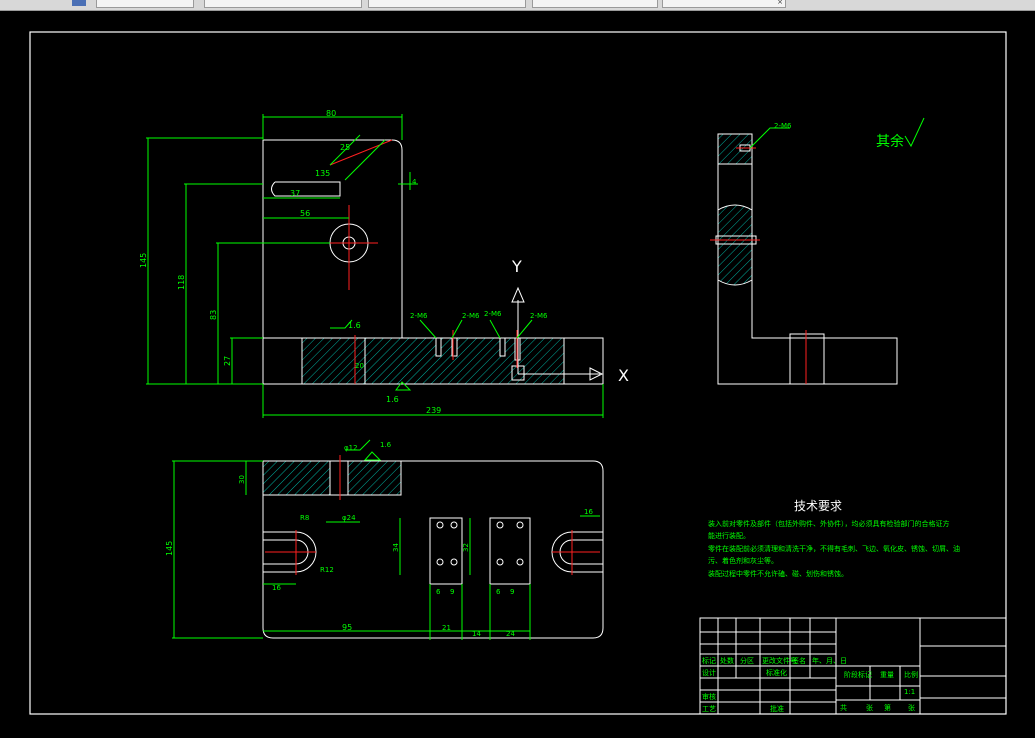 The width and height of the screenshot is (1035, 738). What do you see at coordinates (414, 182) in the screenshot?
I see `dim-text: 4` at bounding box center [414, 182].